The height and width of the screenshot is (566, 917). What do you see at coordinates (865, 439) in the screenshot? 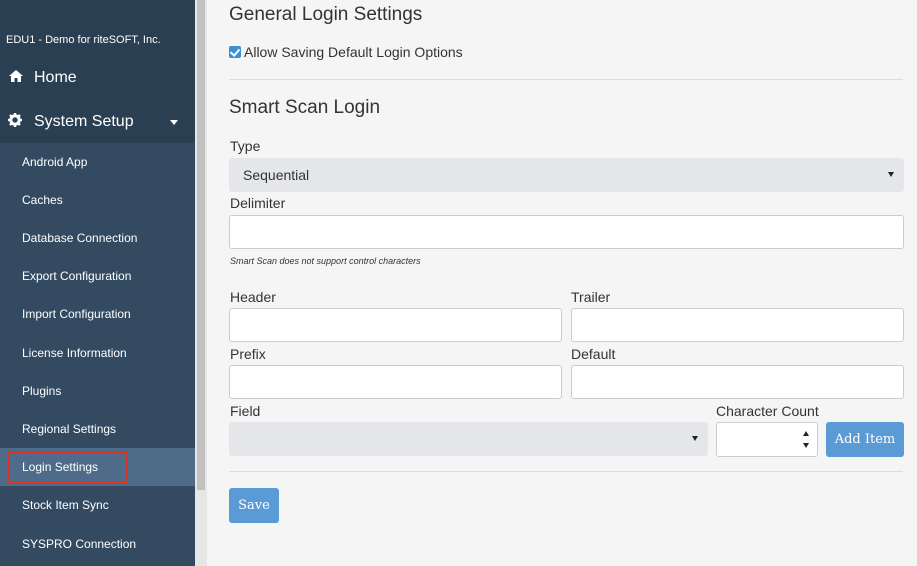
I see `add-item-button: Add Item` at bounding box center [865, 439].